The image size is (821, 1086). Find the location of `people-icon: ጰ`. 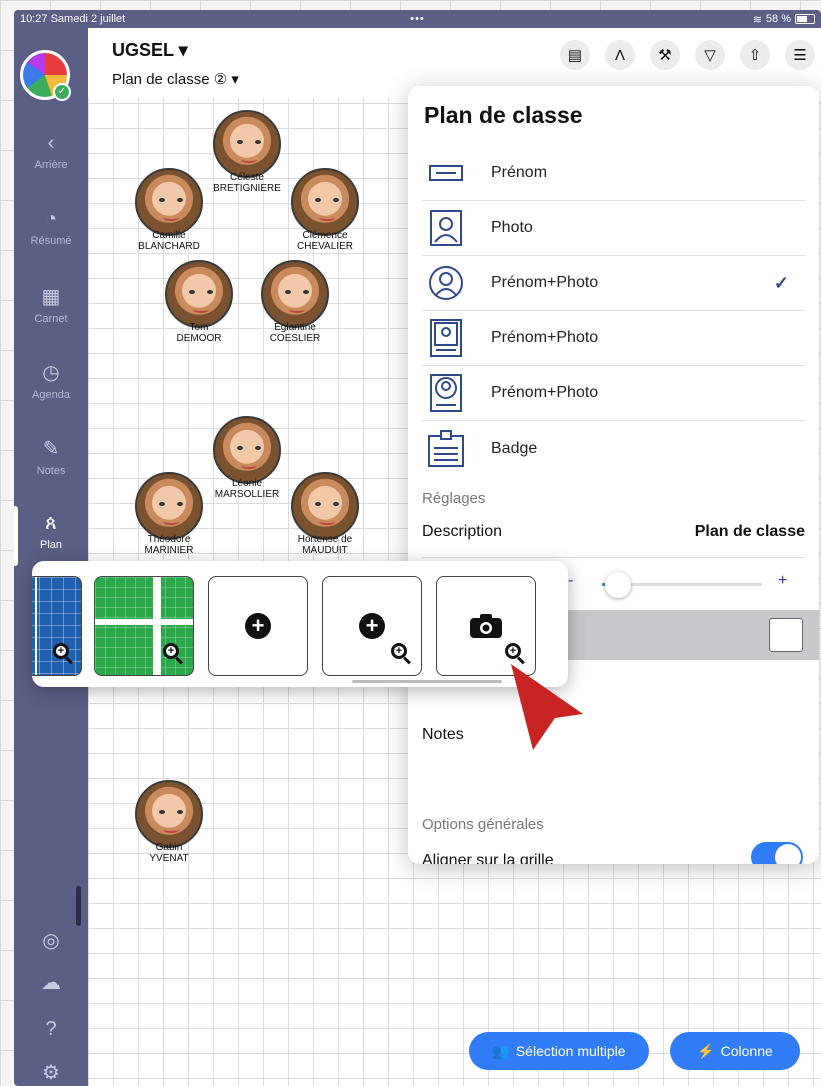

people-icon: ጰ is located at coordinates (51, 523).